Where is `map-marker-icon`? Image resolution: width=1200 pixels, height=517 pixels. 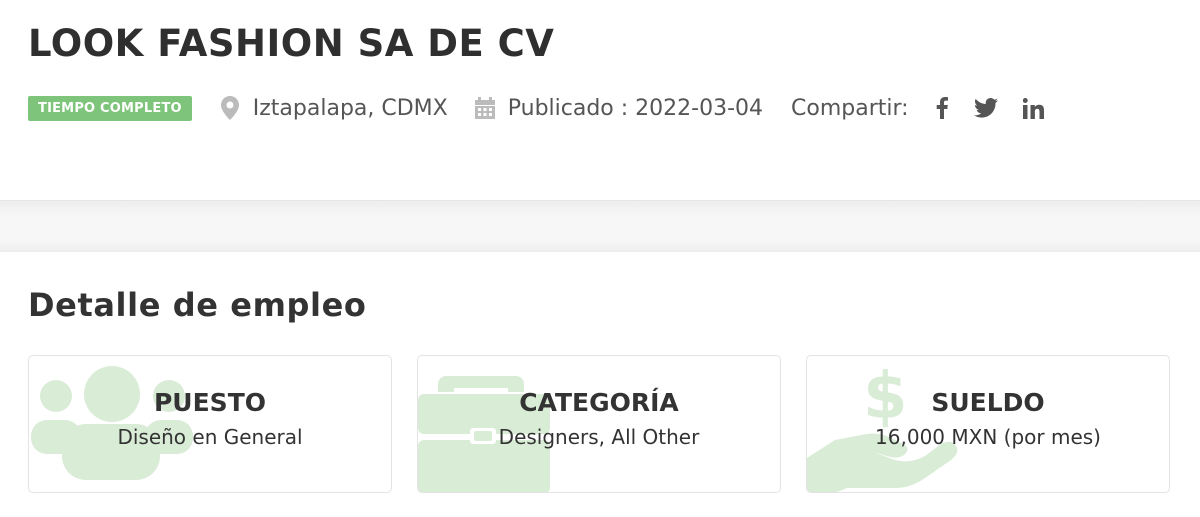 map-marker-icon is located at coordinates (230, 108).